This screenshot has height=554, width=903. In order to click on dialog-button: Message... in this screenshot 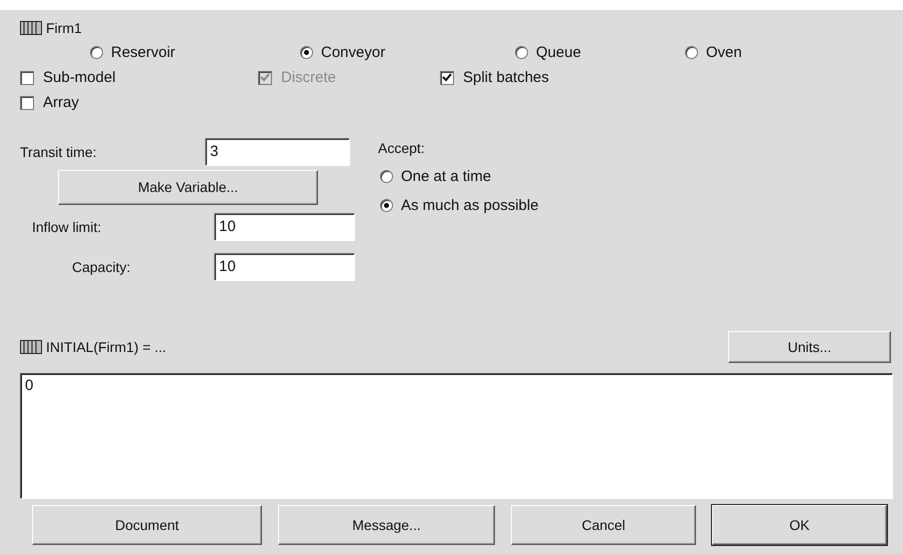, I will do `click(386, 524)`.